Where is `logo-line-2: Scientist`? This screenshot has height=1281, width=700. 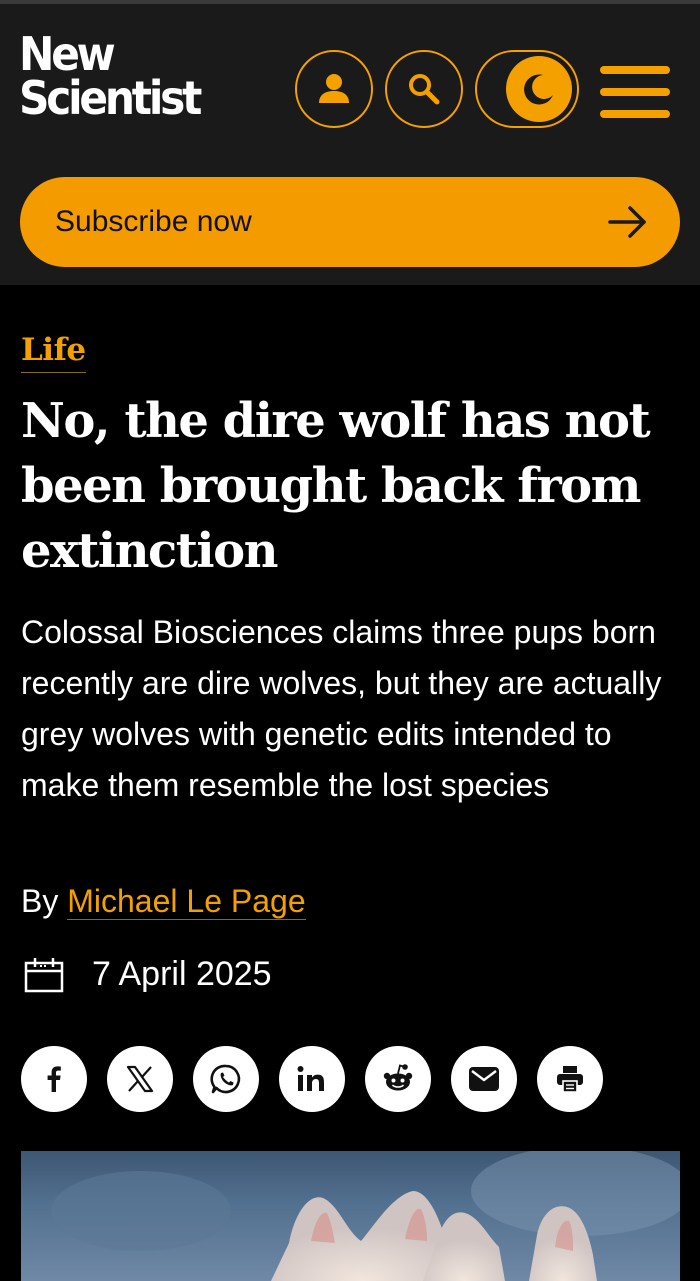 logo-line-2: Scientist is located at coordinates (110, 98).